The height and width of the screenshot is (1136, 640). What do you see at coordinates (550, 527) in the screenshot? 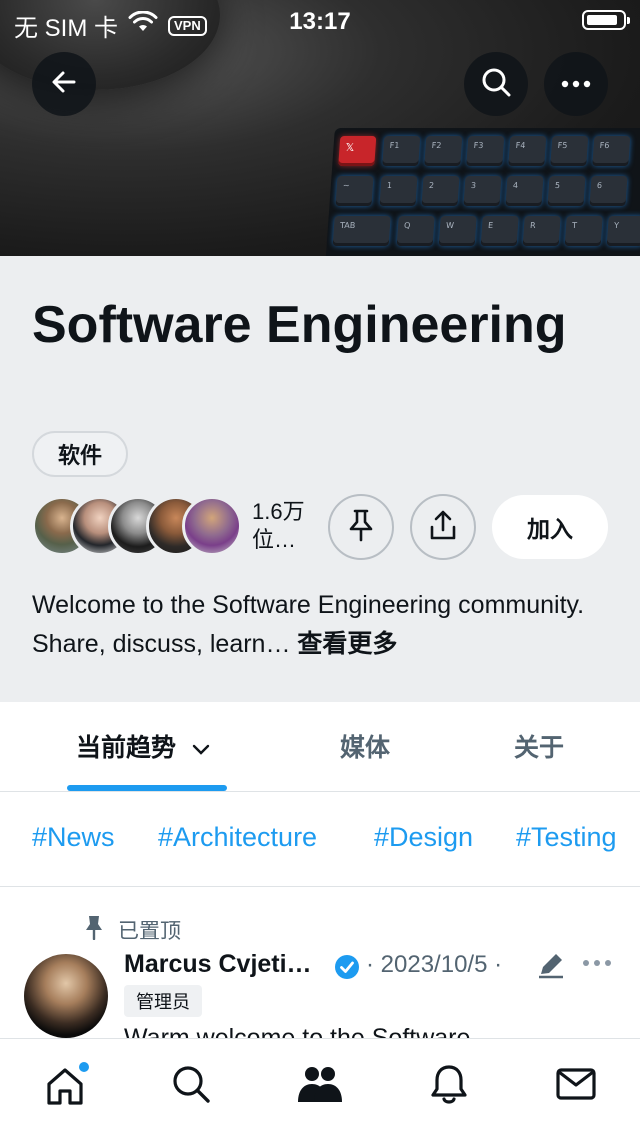
I see `join-button: 加入` at bounding box center [550, 527].